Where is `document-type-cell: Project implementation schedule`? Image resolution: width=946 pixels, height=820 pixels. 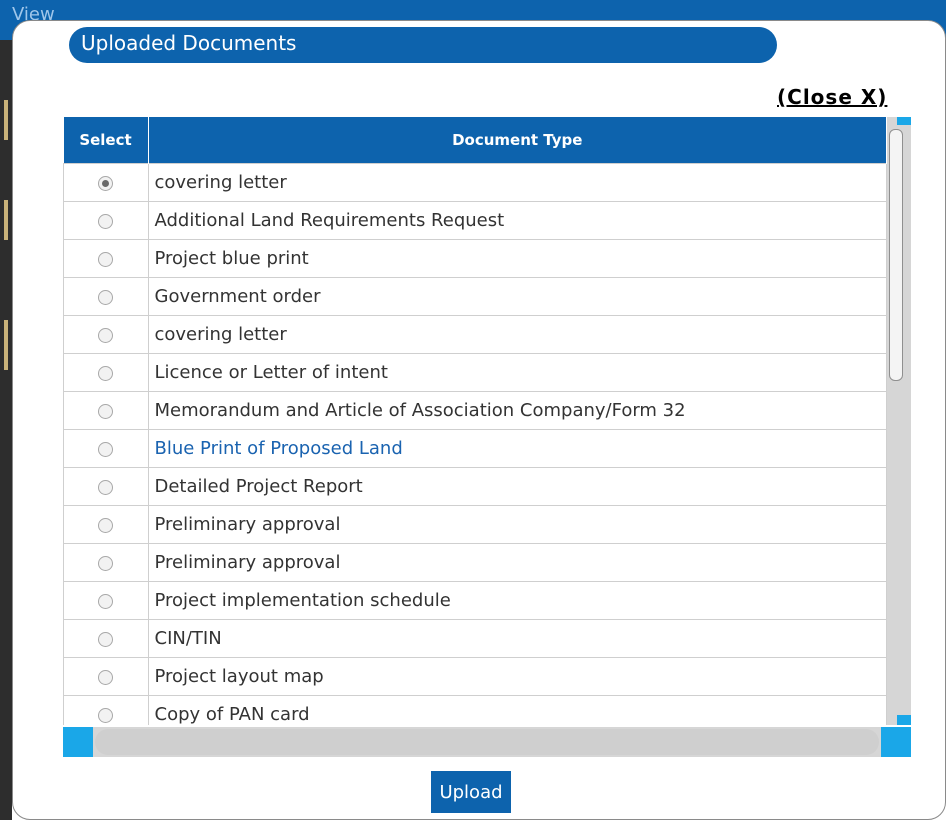
document-type-cell: Project implementation schedule is located at coordinates (517, 600).